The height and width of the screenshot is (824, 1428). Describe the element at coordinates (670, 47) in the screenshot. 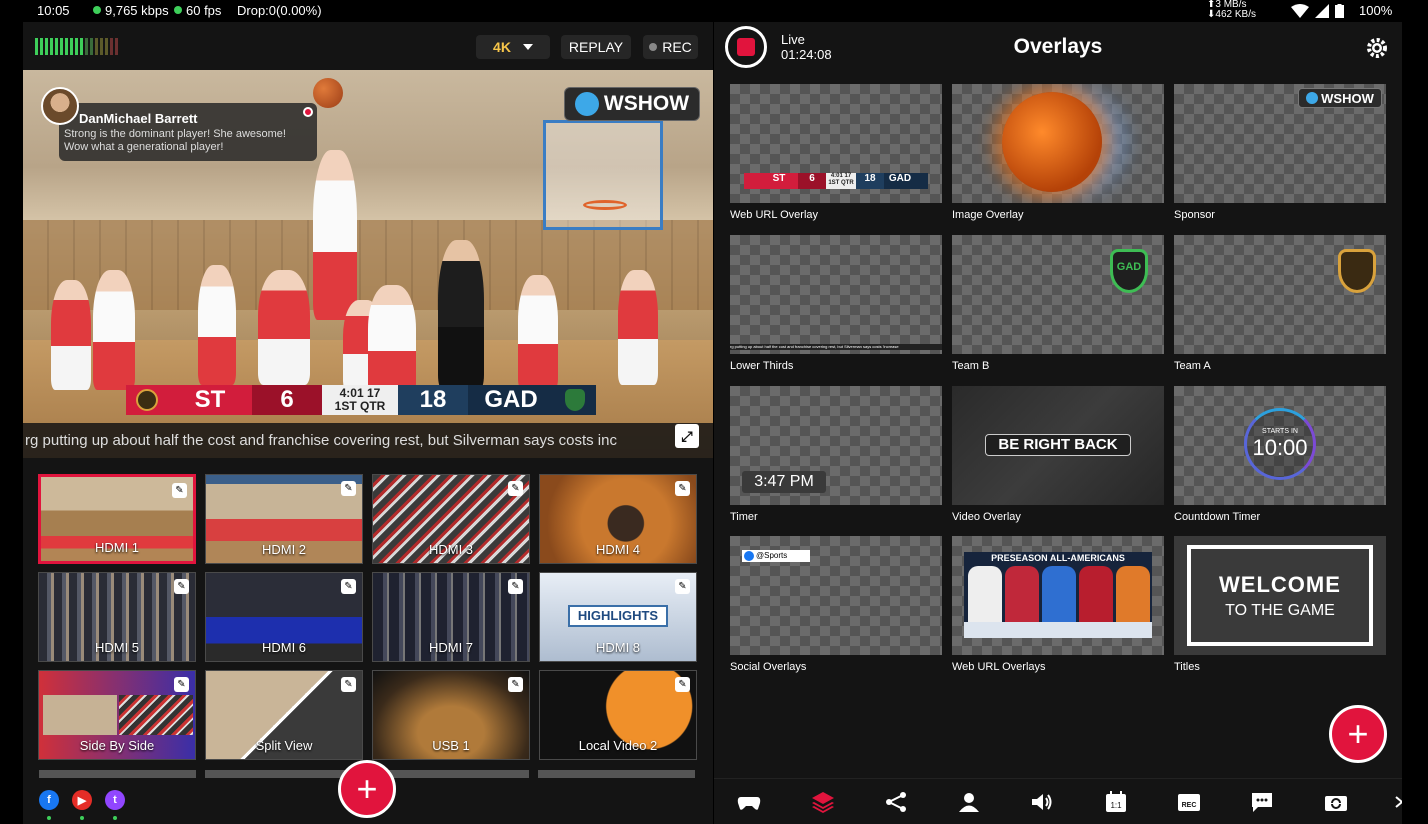

I see `record-button: REC` at that location.